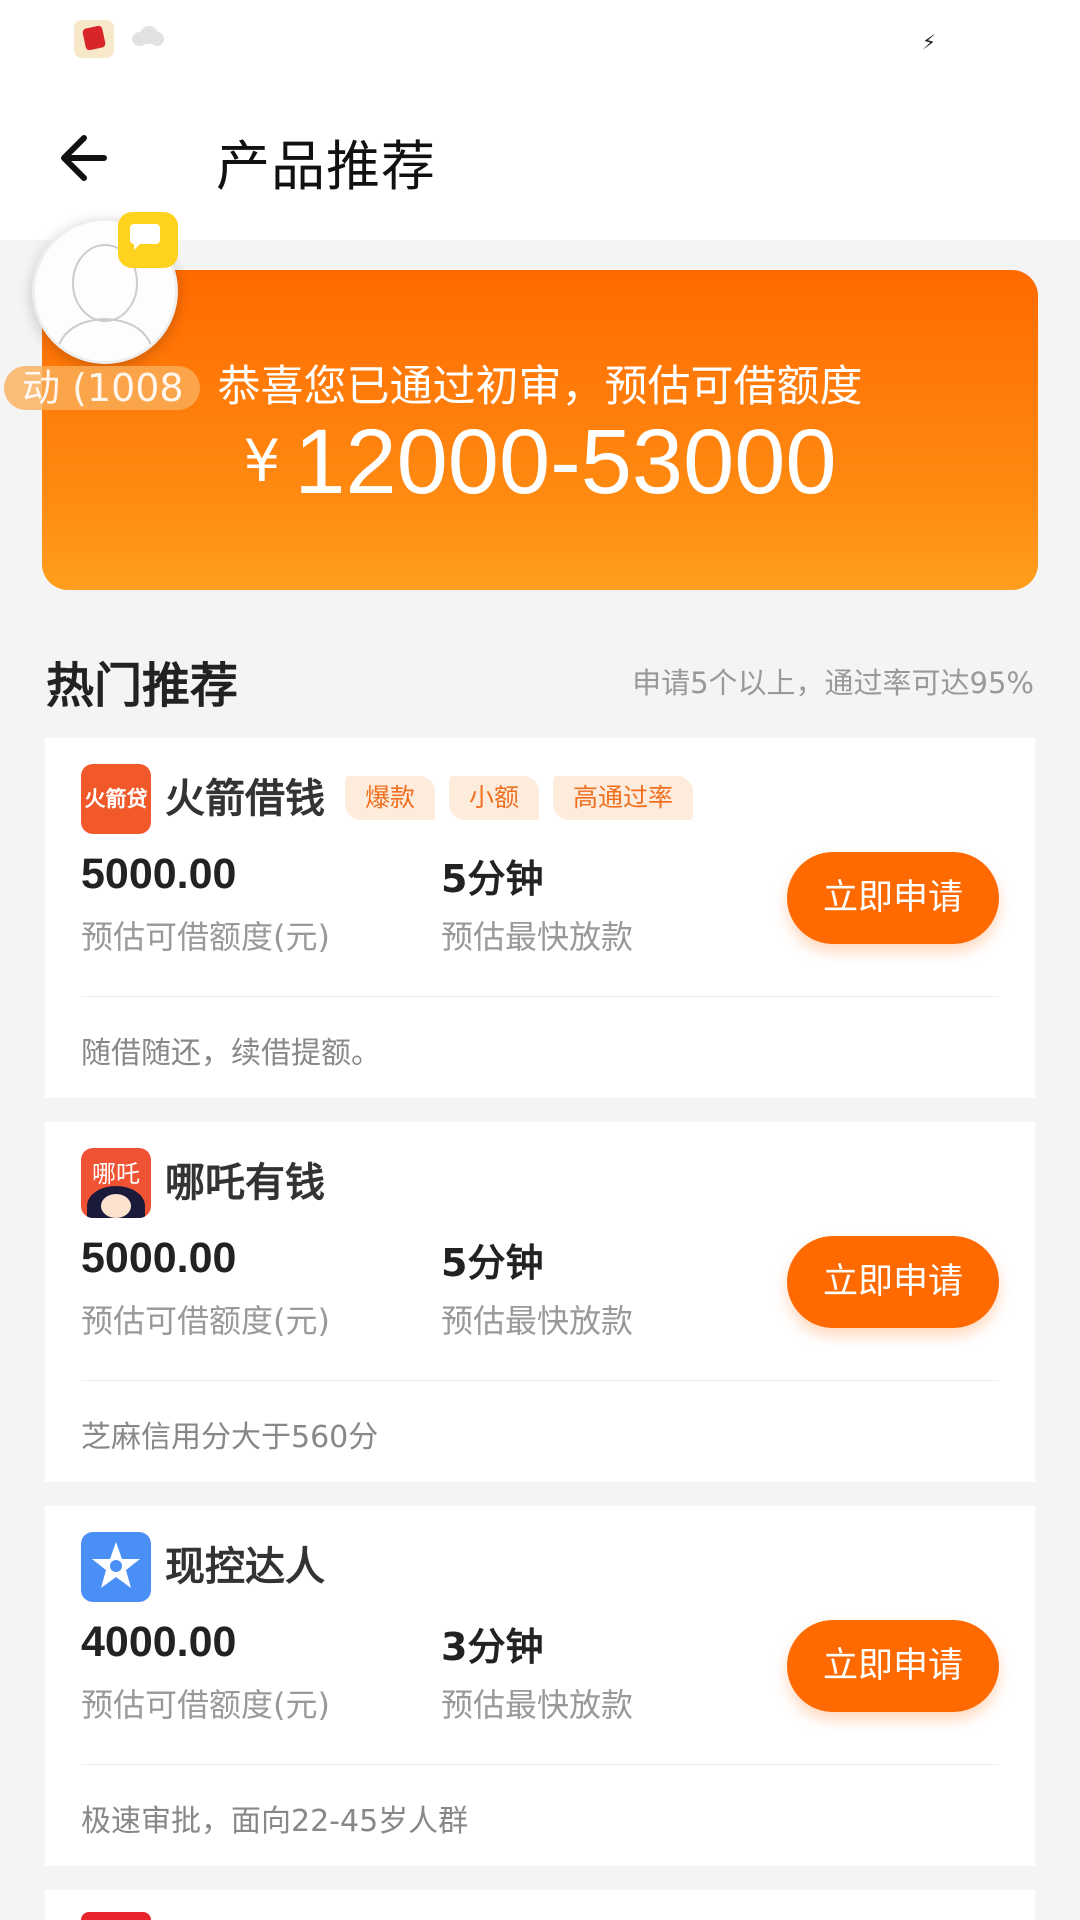 The width and height of the screenshot is (1080, 1920). What do you see at coordinates (148, 240) in the screenshot?
I see `chat-bubble-icon` at bounding box center [148, 240].